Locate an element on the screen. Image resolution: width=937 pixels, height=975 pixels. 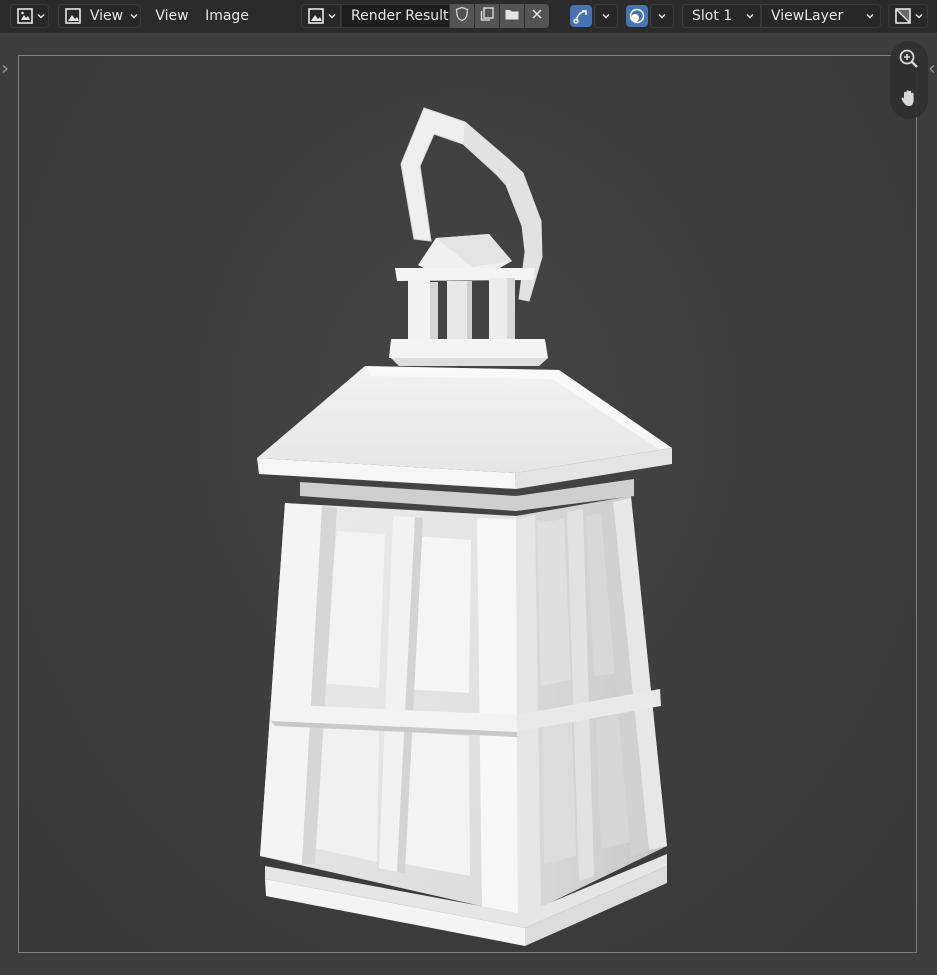
unlink-image-button is located at coordinates (537, 16).